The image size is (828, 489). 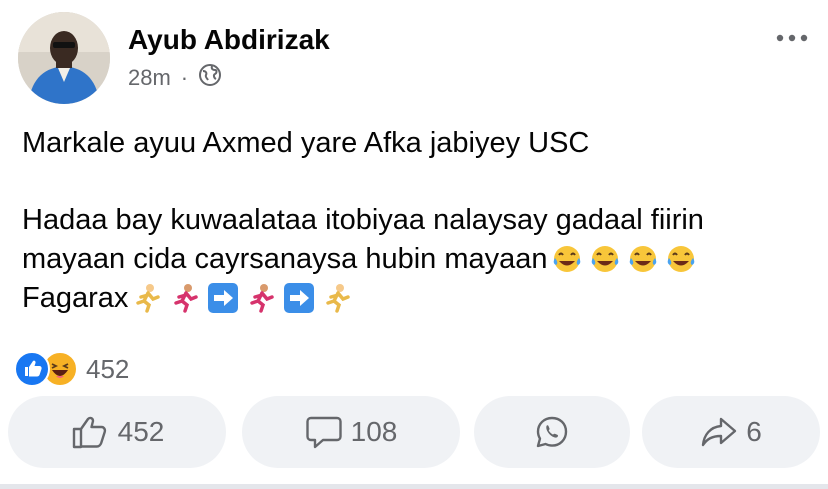 I want to click on post-time: 28m, so click(x=149, y=78).